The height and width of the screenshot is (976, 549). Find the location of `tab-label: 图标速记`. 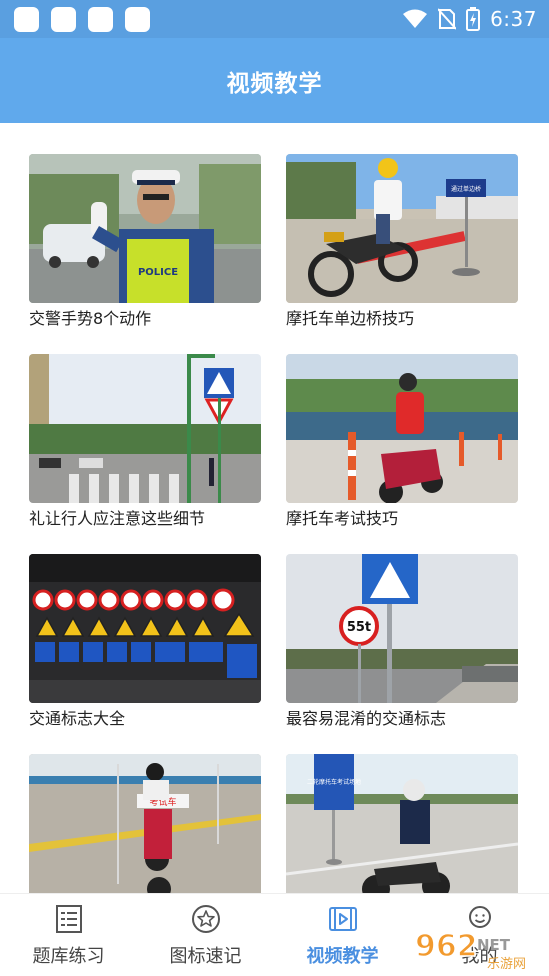

tab-label: 图标速记 is located at coordinates (205, 956).